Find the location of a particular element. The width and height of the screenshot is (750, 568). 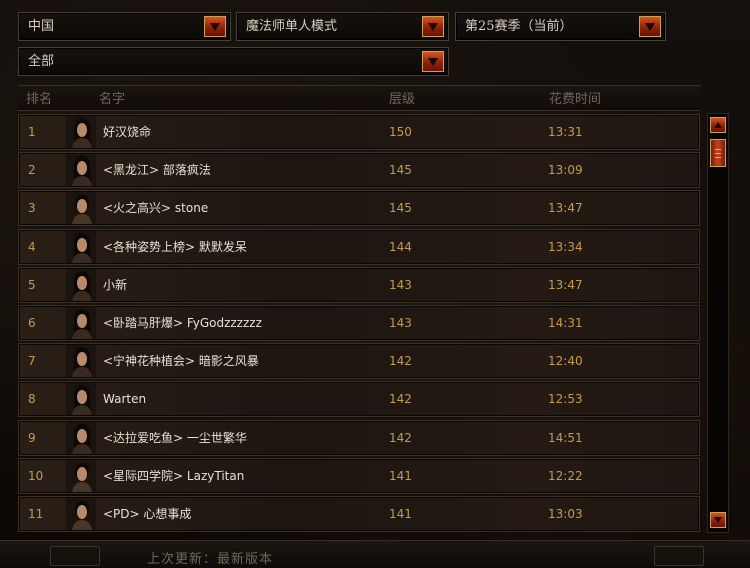

row-rank: 1 is located at coordinates (32, 132).